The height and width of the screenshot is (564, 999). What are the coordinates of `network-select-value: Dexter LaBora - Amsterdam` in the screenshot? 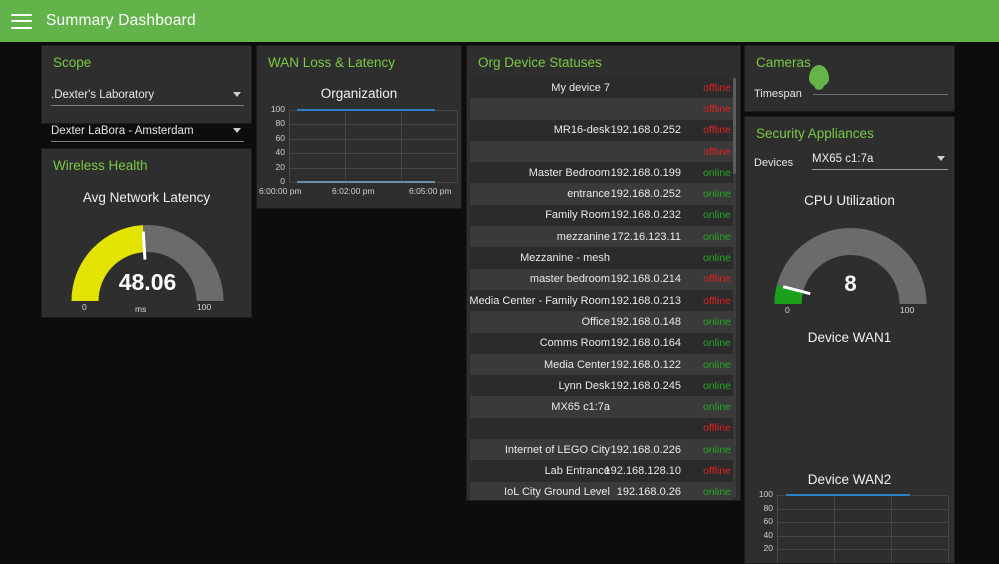 It's located at (122, 131).